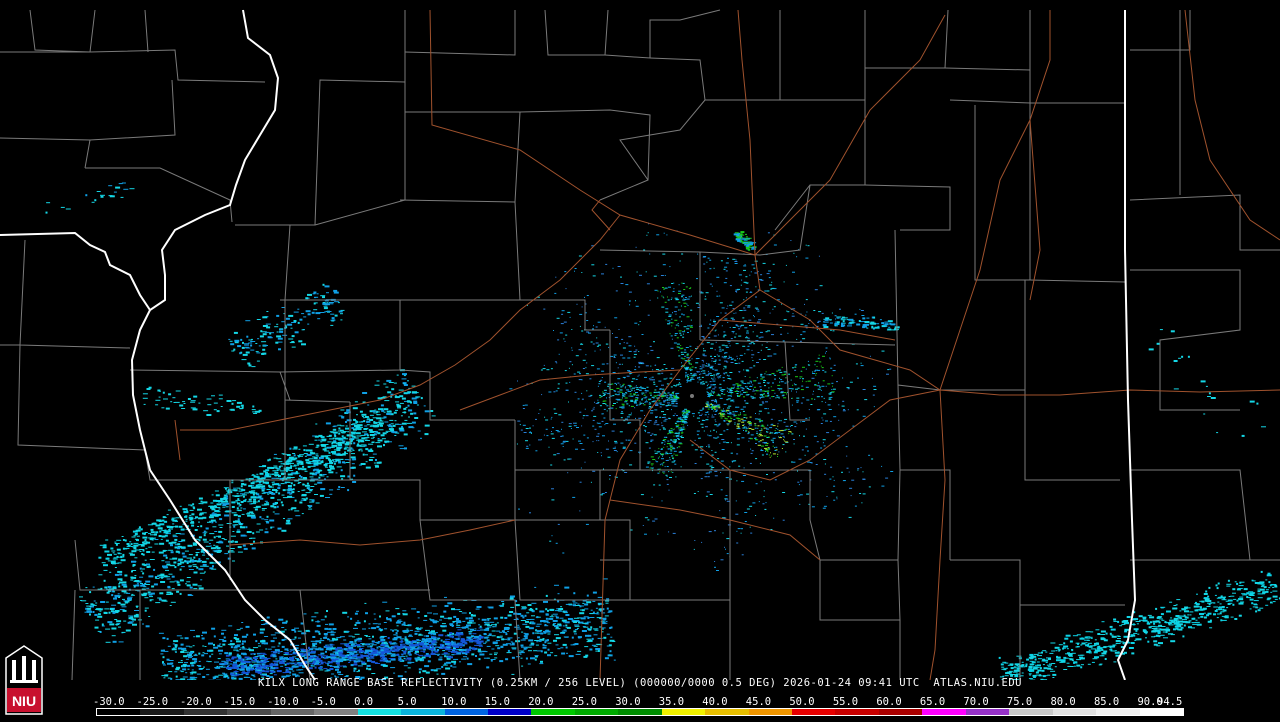  I want to click on scale-tick-label: 94.5, so click(1169, 702).